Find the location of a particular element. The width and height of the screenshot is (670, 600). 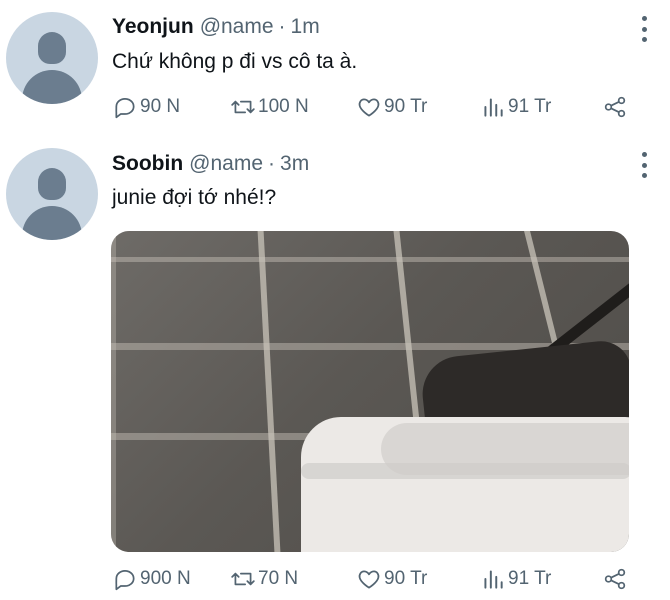

timestamp: 1m is located at coordinates (305, 26).